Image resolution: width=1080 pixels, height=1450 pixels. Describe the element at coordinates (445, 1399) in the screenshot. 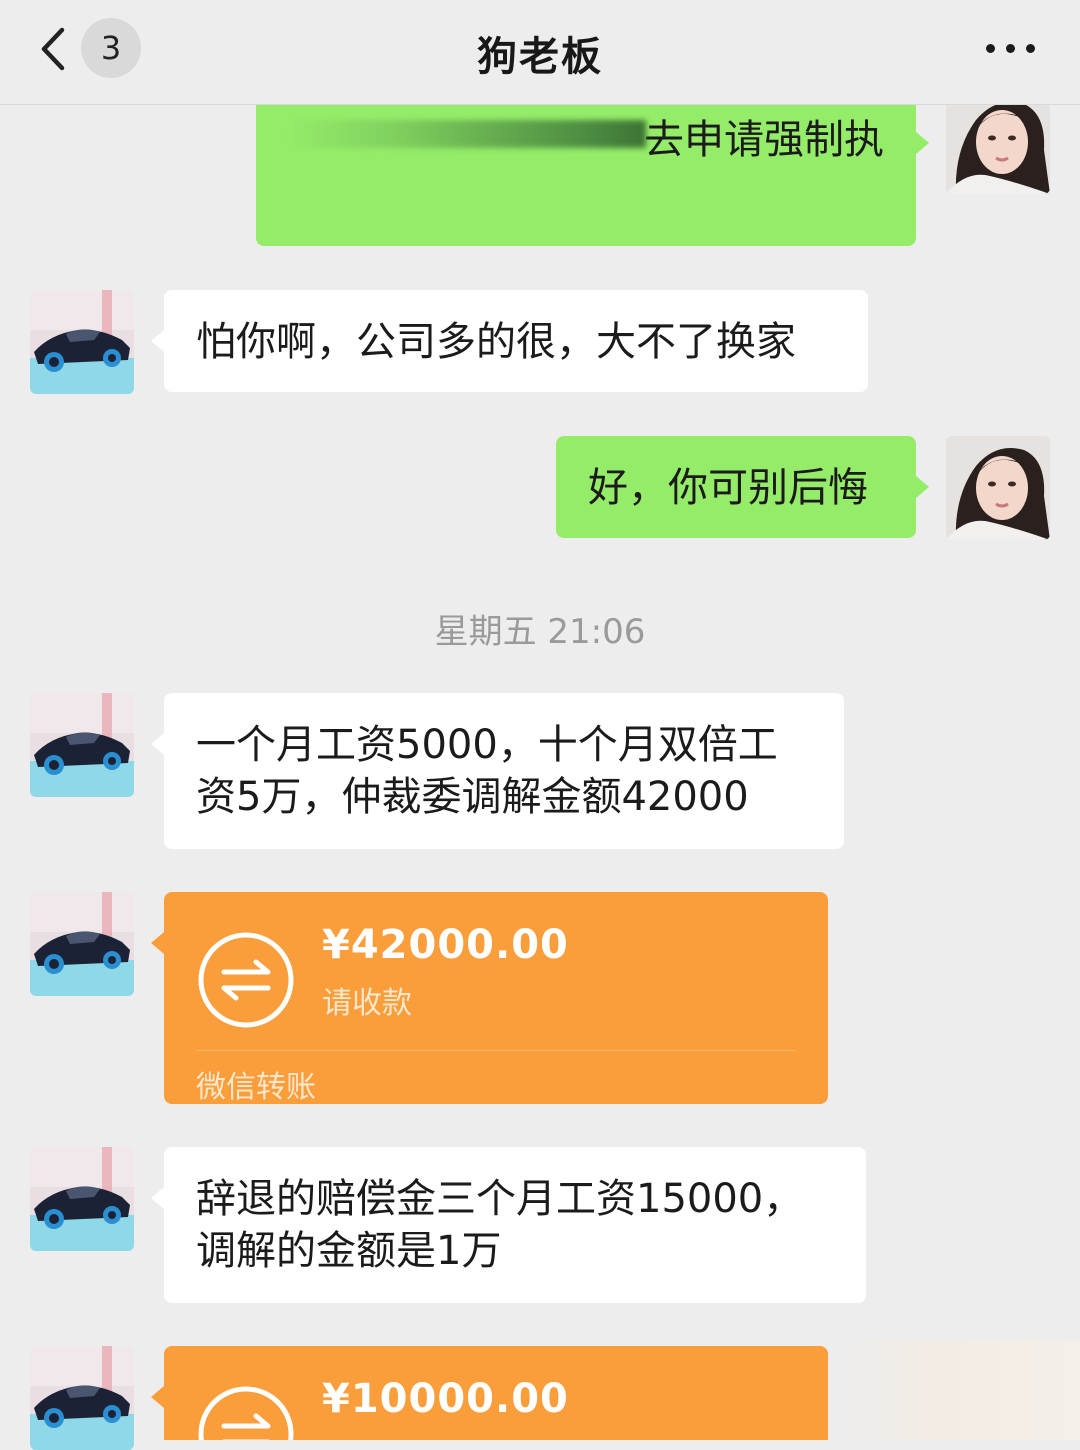

I see `transfer-amount: ¥10000.00` at that location.